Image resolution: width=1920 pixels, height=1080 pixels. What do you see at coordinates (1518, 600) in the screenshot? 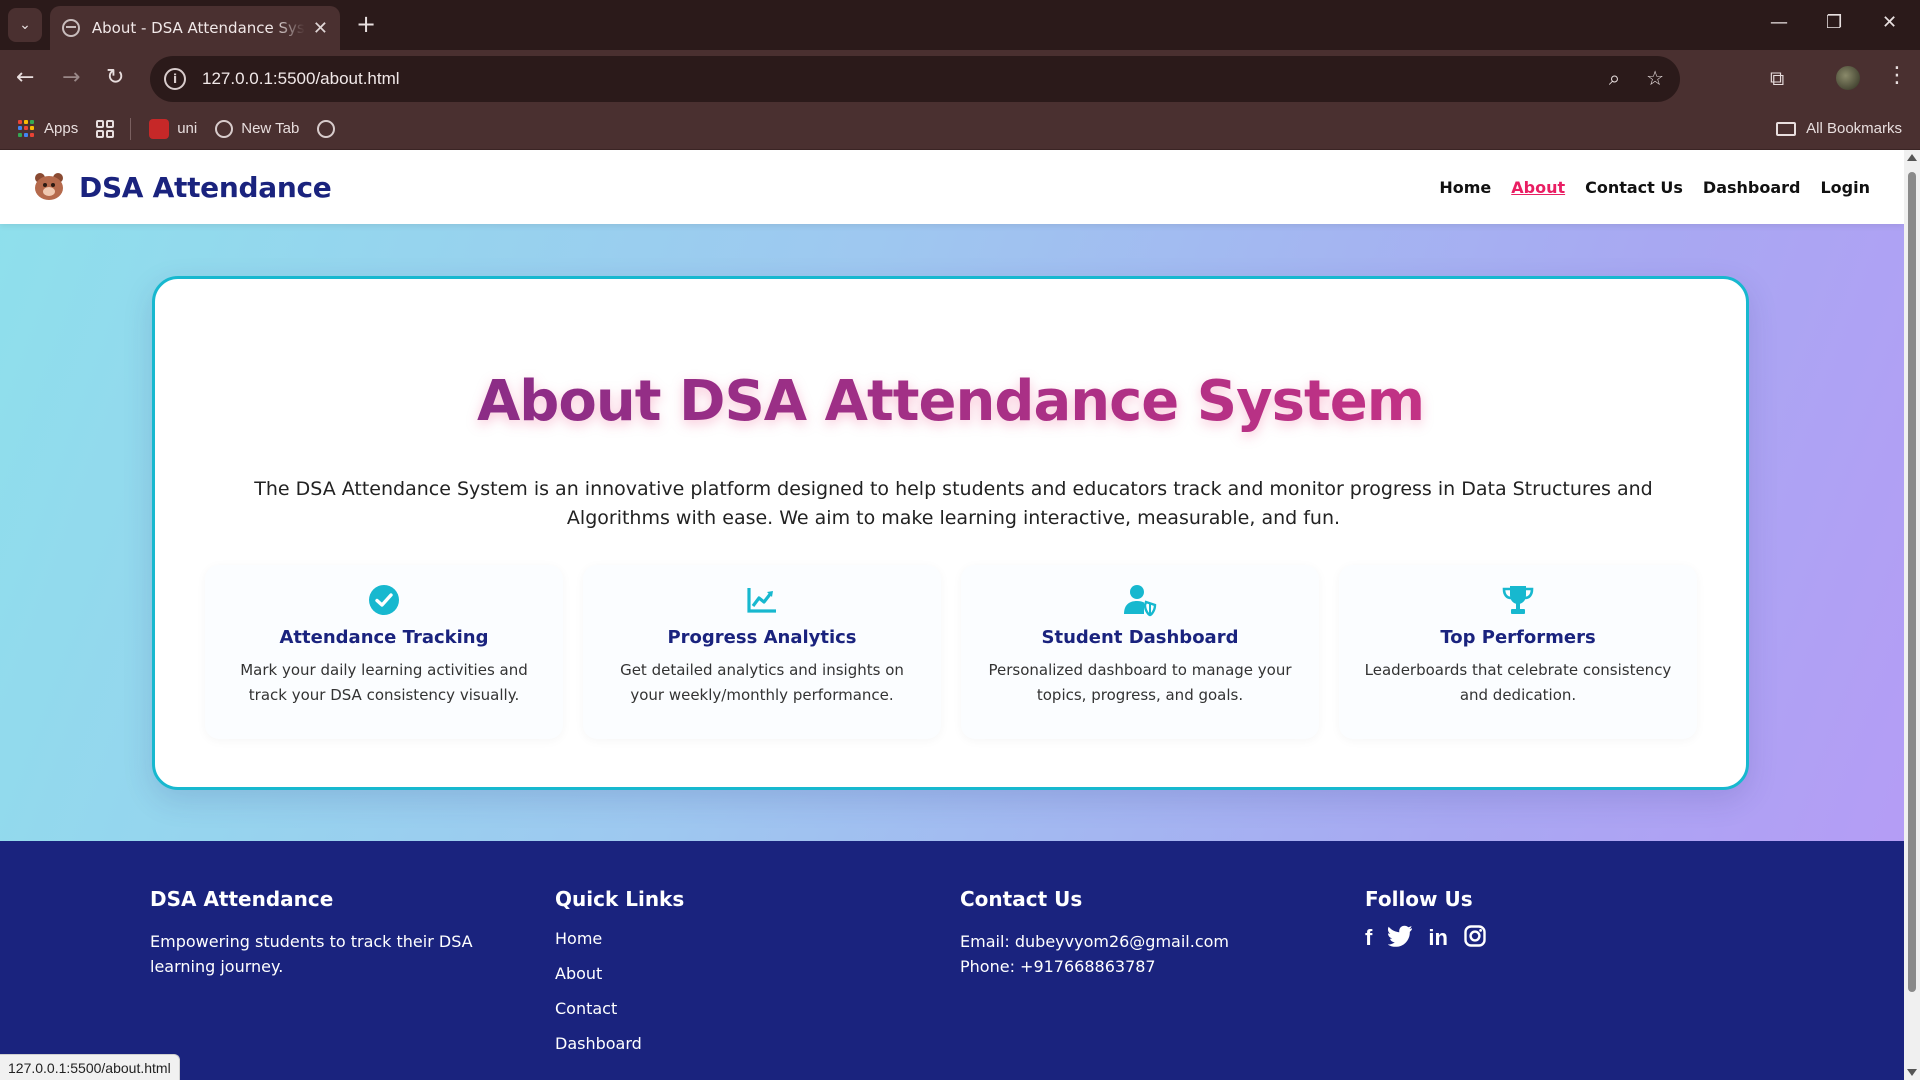
I see `trophy-icon` at bounding box center [1518, 600].